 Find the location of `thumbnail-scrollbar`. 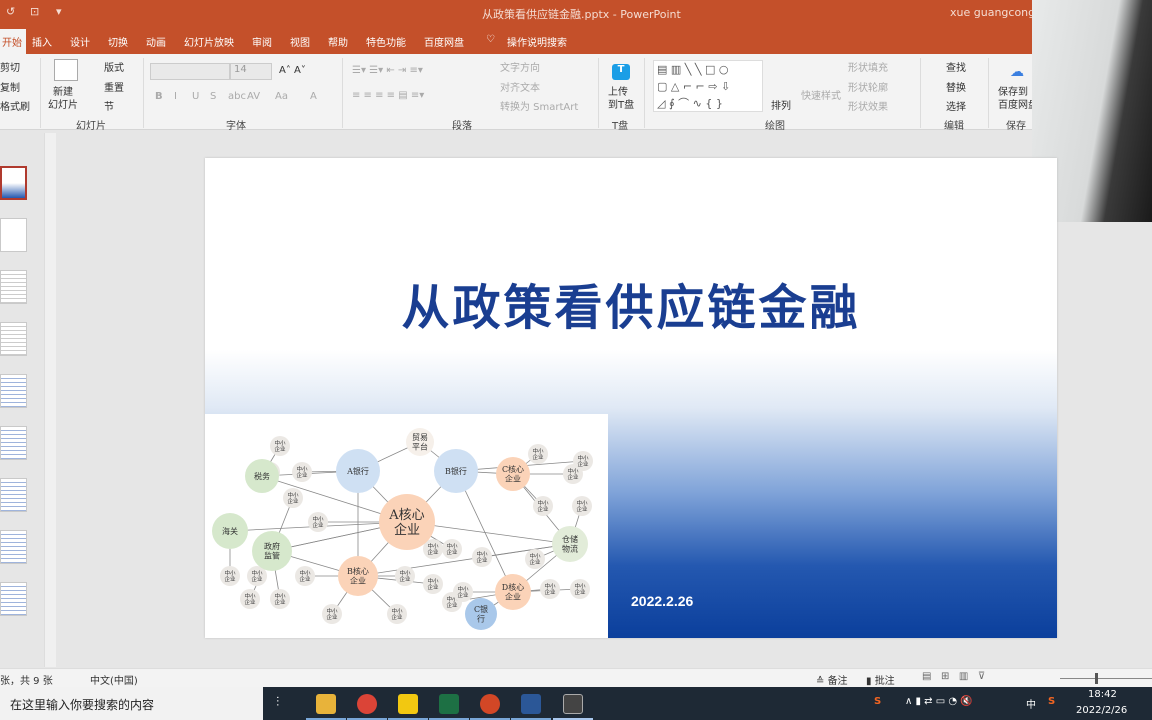

thumbnail-scrollbar is located at coordinates (50, 400).